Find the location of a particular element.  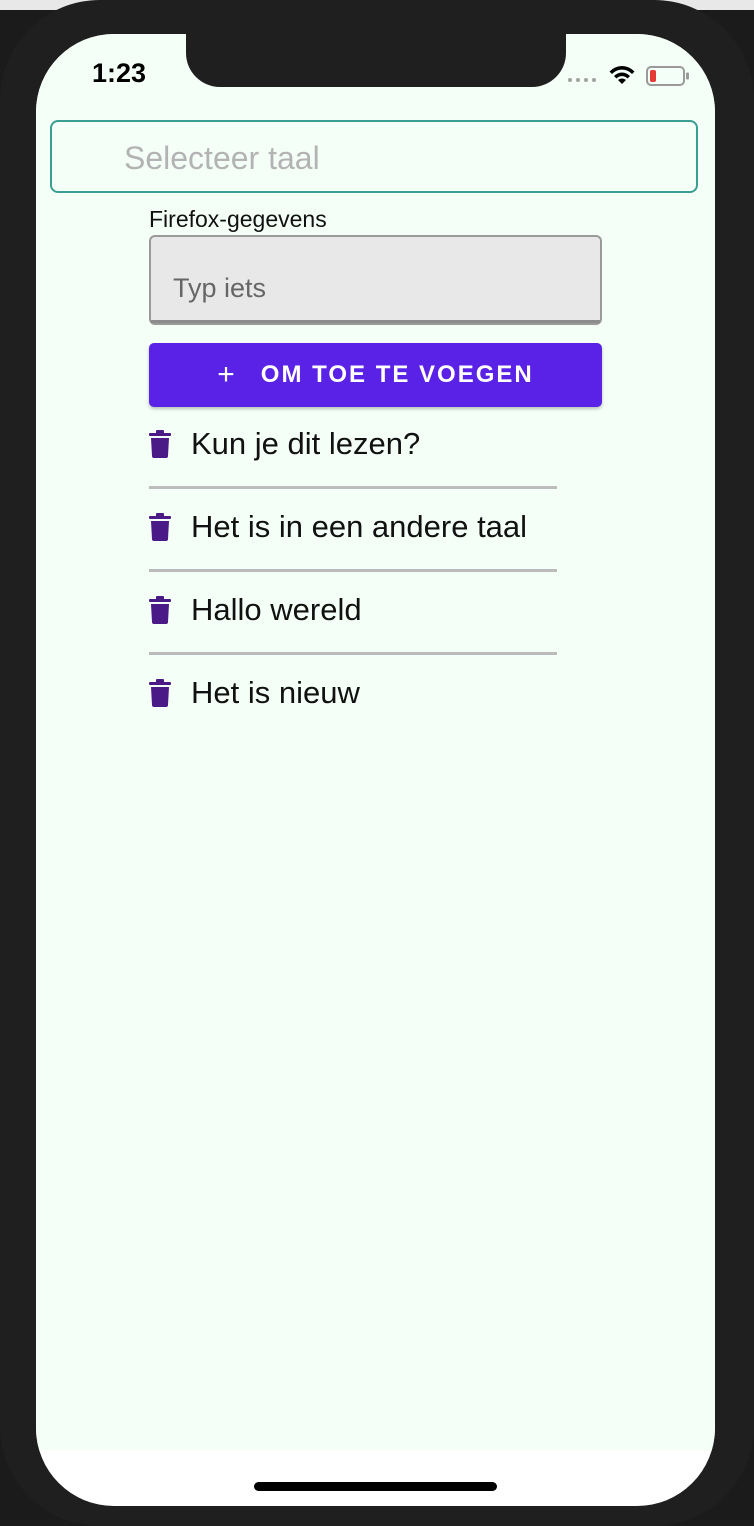

list-item: Hallo wereld is located at coordinates (359, 613).